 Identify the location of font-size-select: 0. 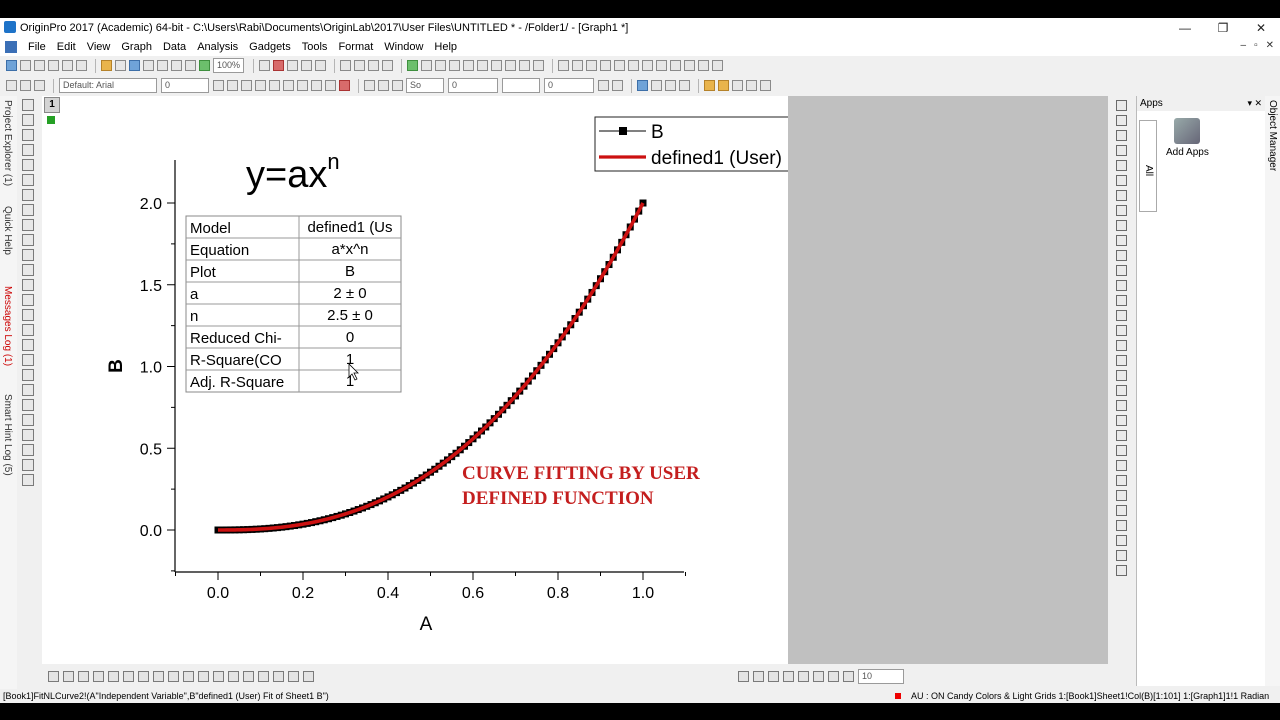
(185, 85).